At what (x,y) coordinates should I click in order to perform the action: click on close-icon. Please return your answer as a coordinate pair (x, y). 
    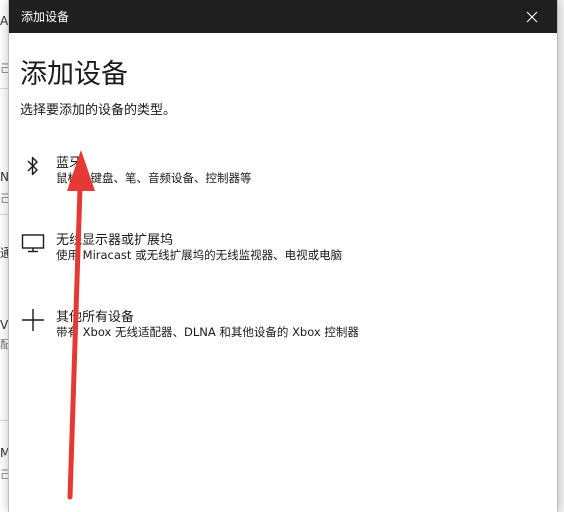
    Looking at the image, I should click on (532, 17).